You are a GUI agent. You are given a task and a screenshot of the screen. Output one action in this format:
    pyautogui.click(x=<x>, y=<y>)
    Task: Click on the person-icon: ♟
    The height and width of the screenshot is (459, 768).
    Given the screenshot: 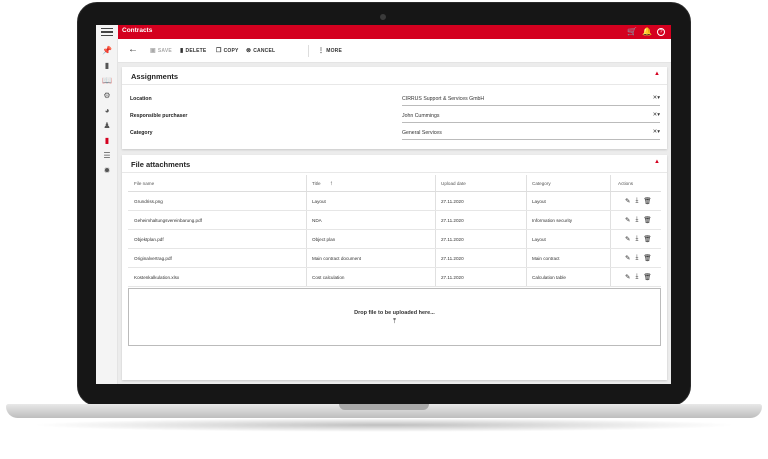 What is the action you would take?
    pyautogui.click(x=107, y=125)
    